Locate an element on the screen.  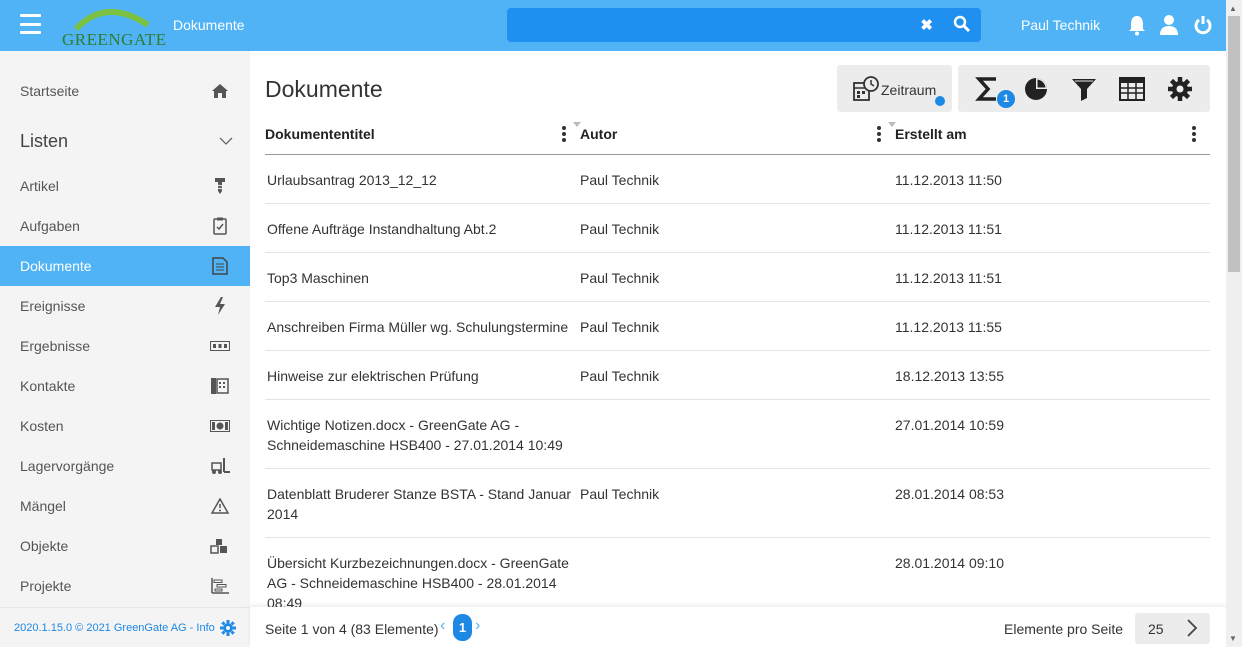
chevron-left-icon: ‹ is located at coordinates (442, 626).